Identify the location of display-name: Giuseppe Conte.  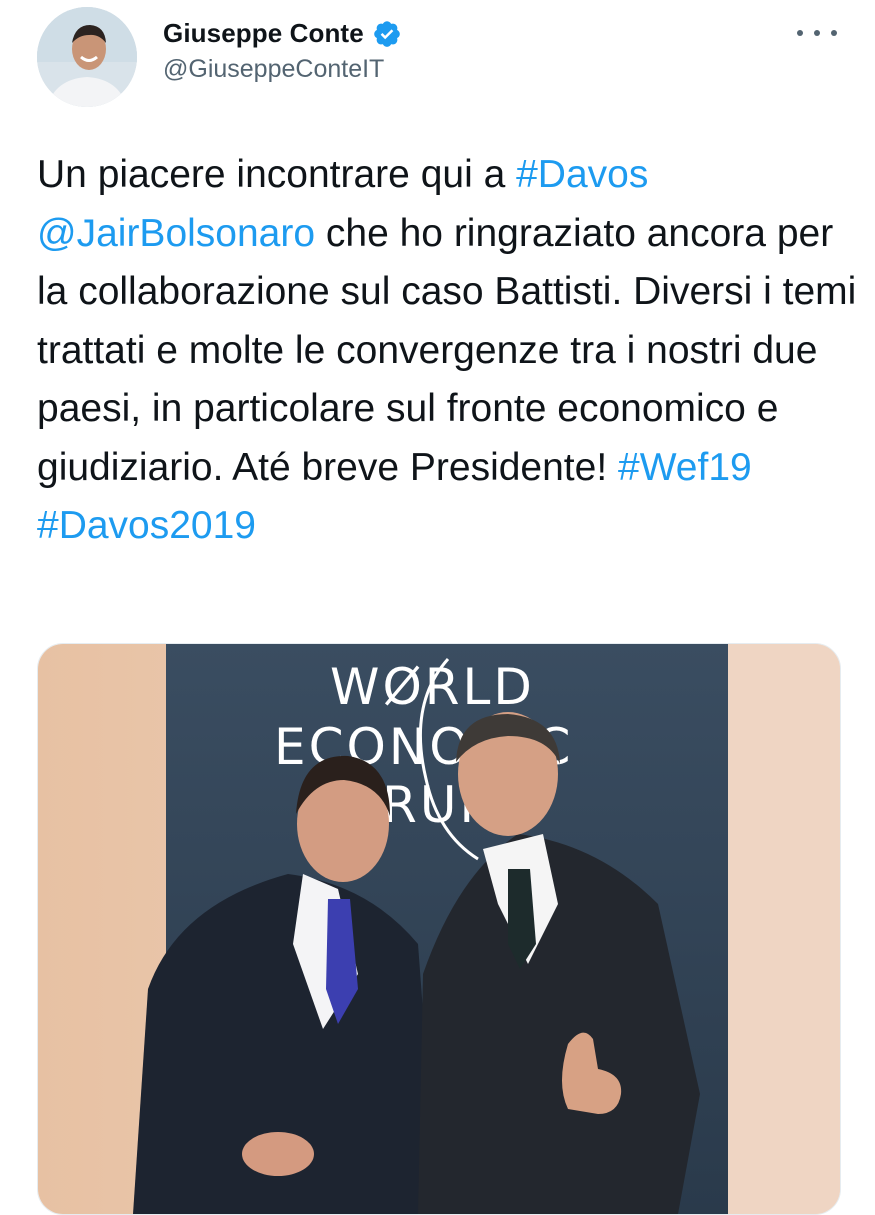
(282, 33).